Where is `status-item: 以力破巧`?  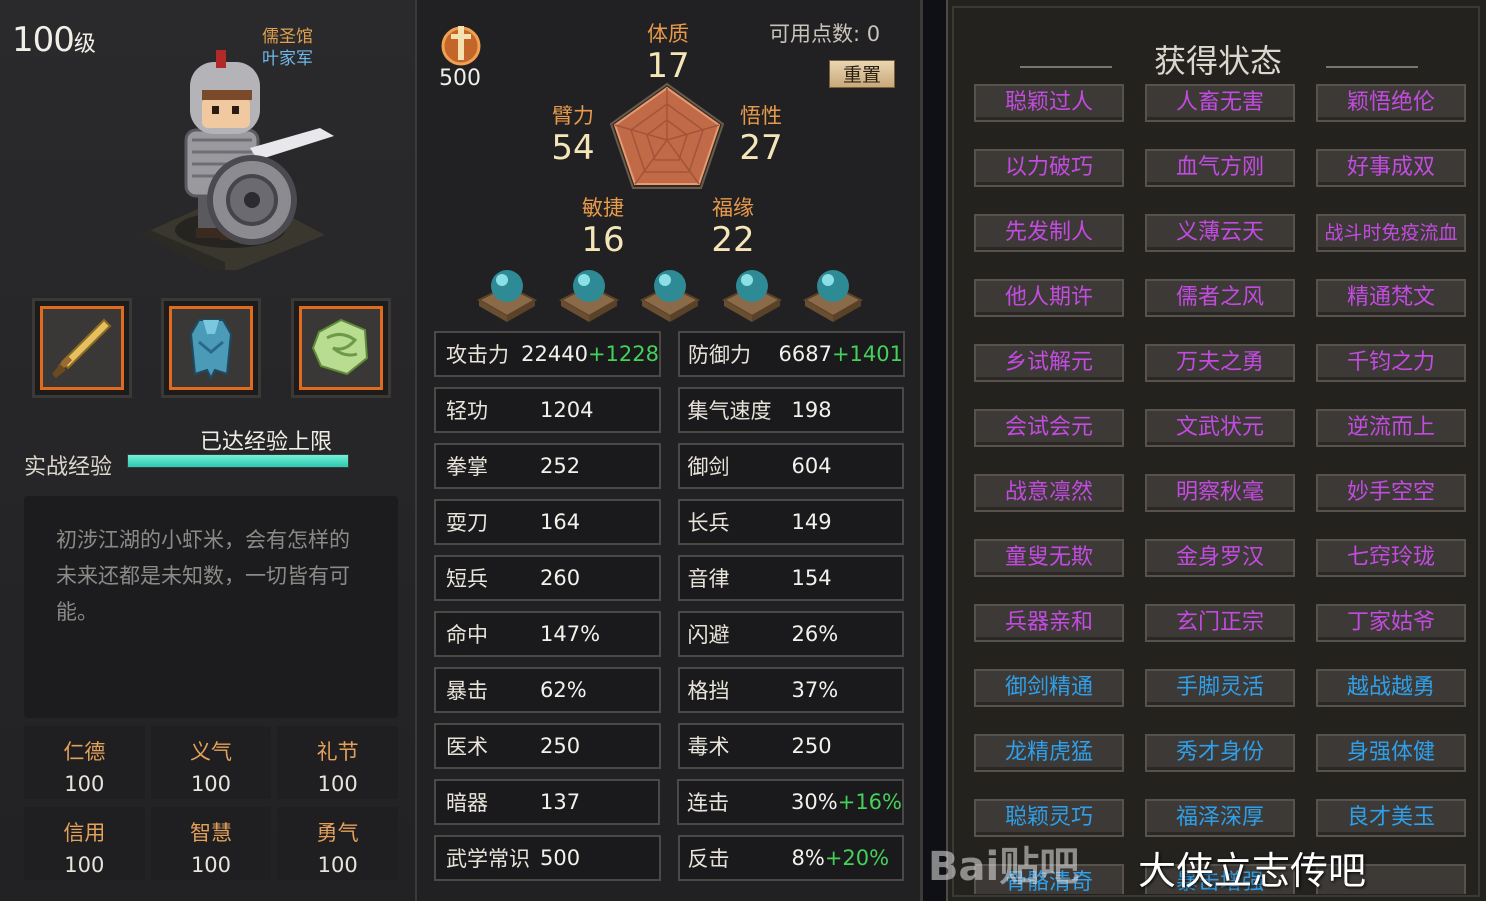 status-item: 以力破巧 is located at coordinates (1049, 168).